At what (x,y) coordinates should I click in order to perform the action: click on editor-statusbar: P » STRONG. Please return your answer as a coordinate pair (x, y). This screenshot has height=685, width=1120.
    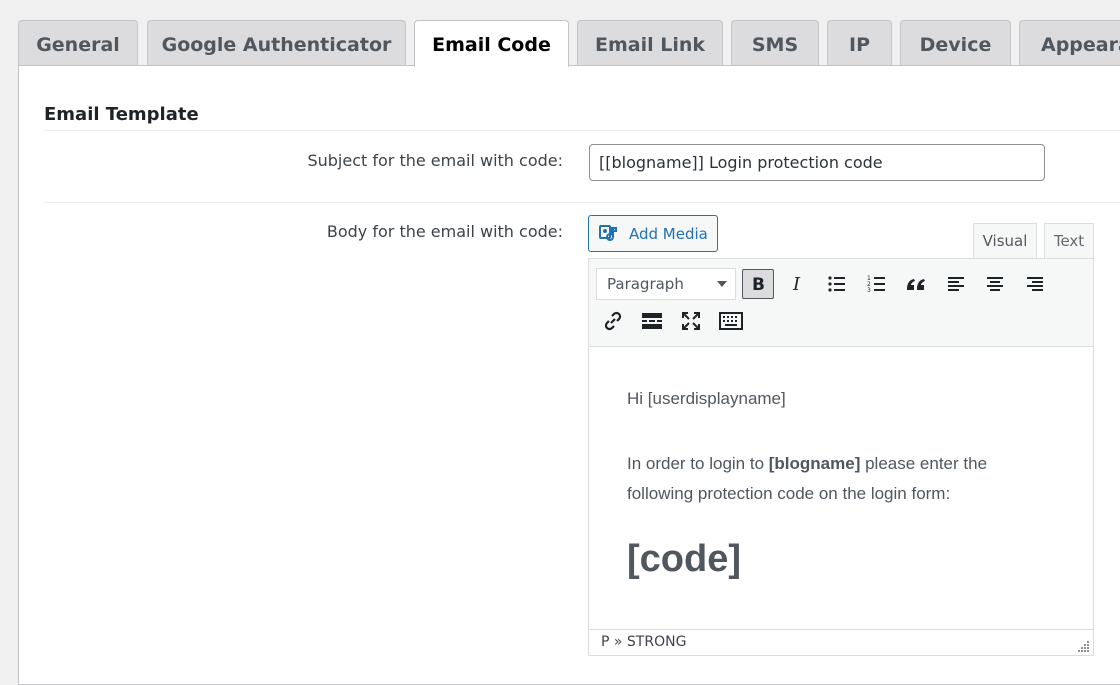
    Looking at the image, I should click on (841, 642).